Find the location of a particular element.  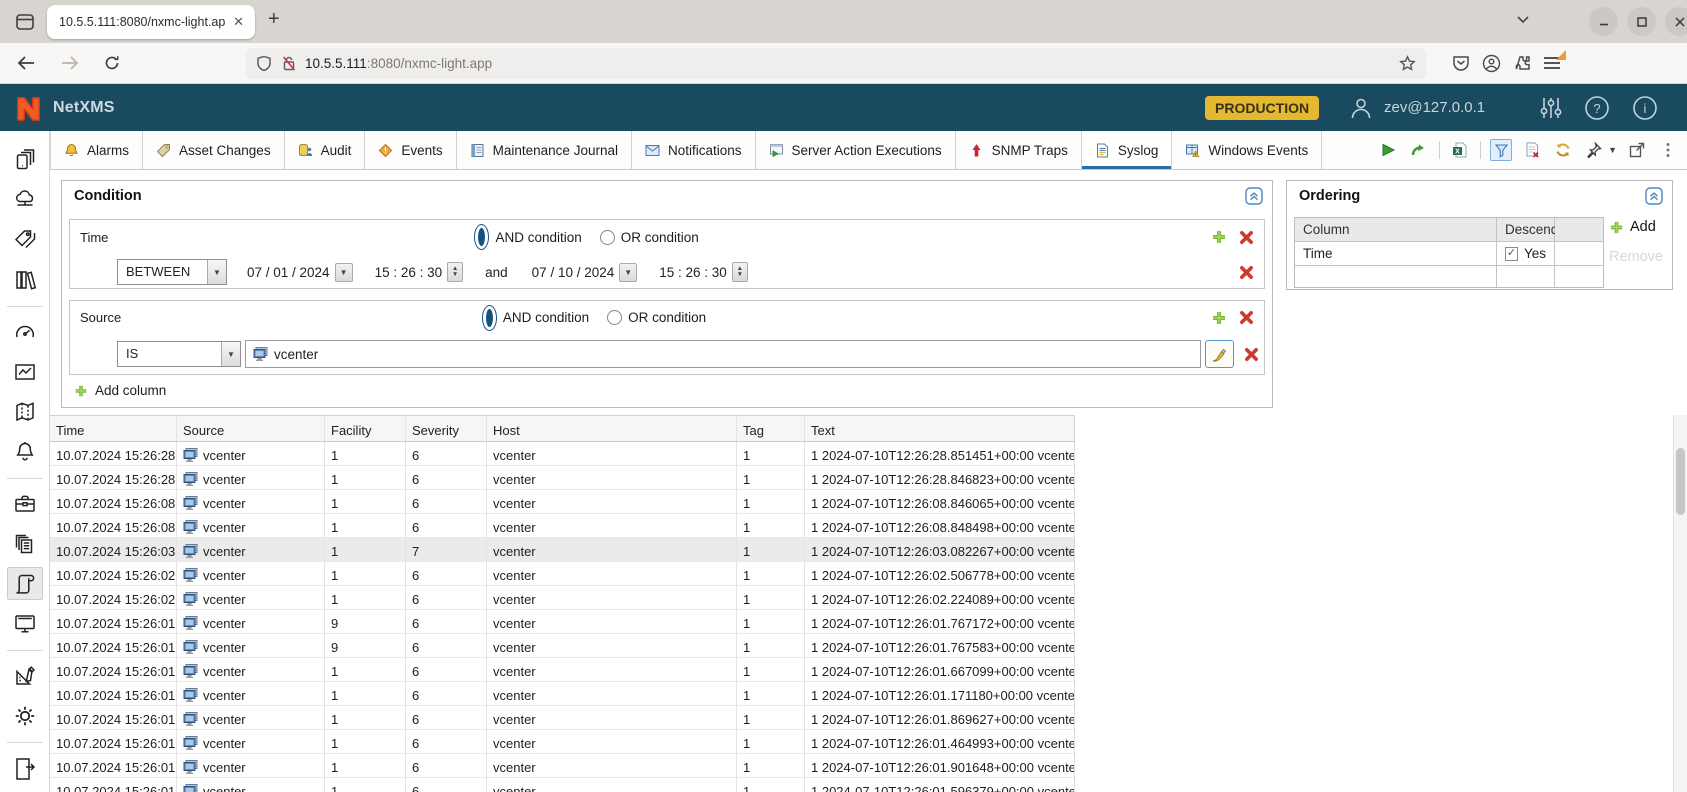

time-from-value: 15 : 26 : 30 is located at coordinates (409, 272).